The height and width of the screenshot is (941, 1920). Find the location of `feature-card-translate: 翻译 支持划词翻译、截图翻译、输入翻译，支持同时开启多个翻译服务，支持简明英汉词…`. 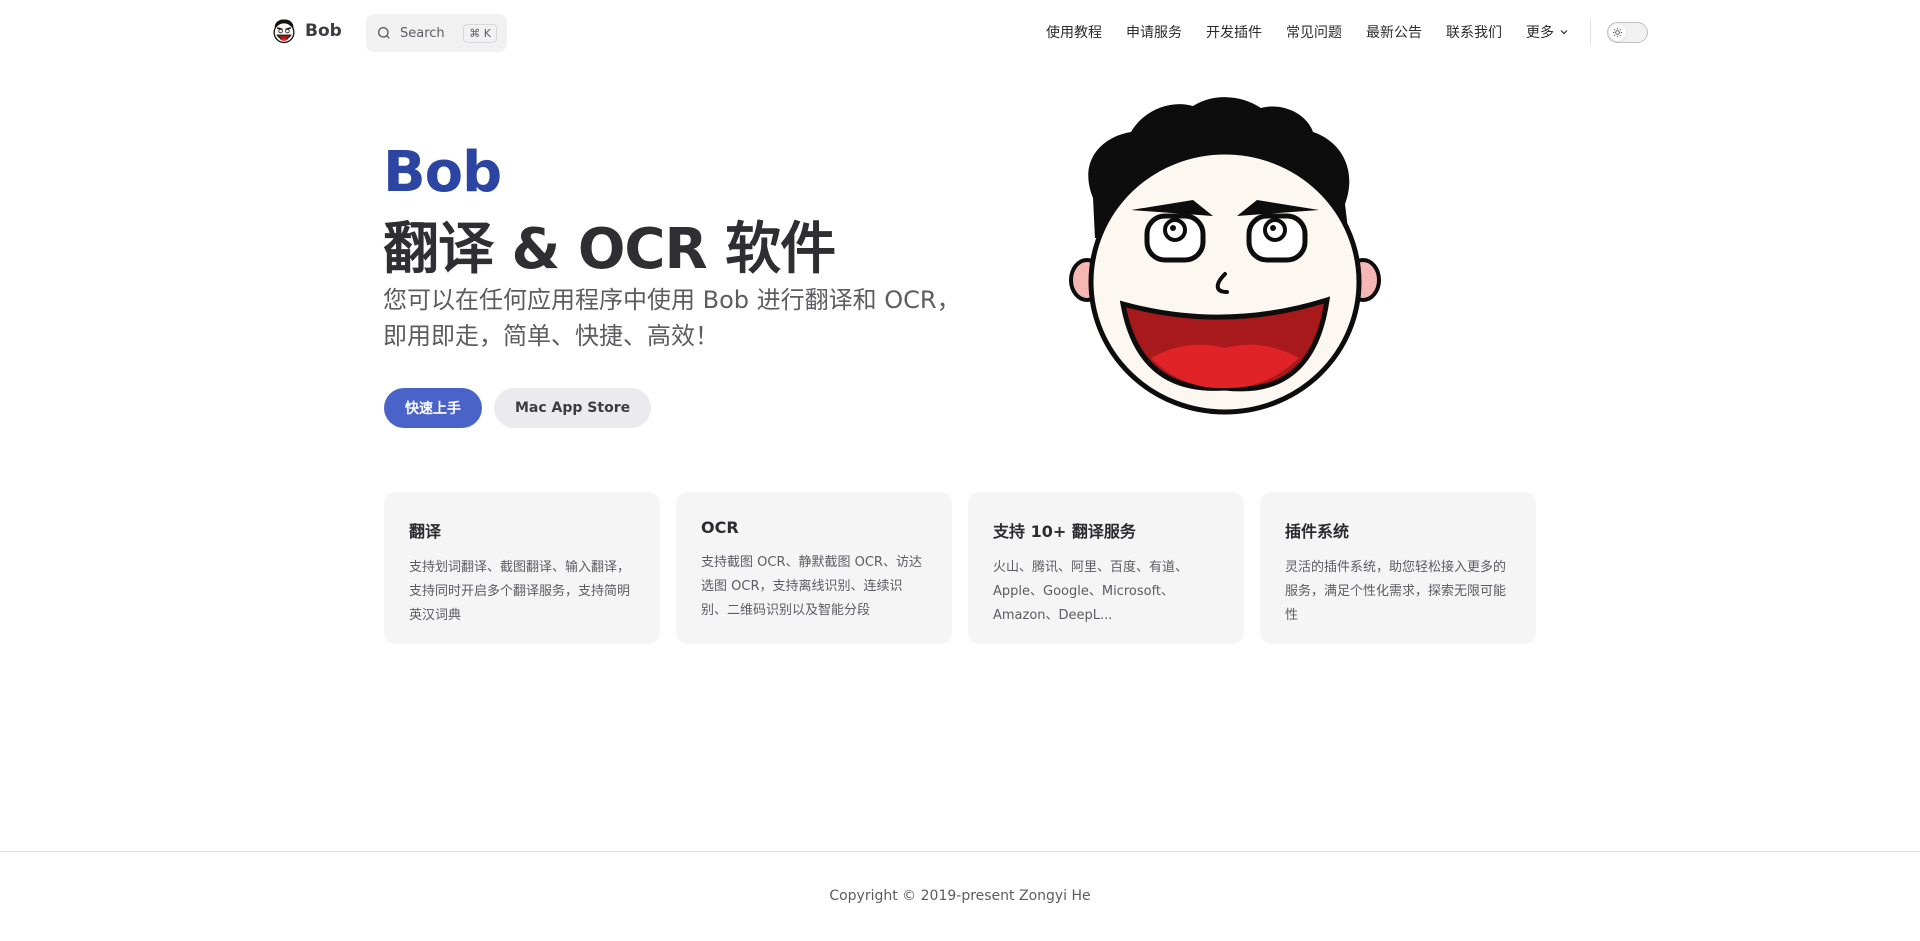

feature-card-translate: 翻译 支持划词翻译、截图翻译、输入翻译，支持同时开启多个翻译服务，支持简明英汉词… is located at coordinates (522, 568).